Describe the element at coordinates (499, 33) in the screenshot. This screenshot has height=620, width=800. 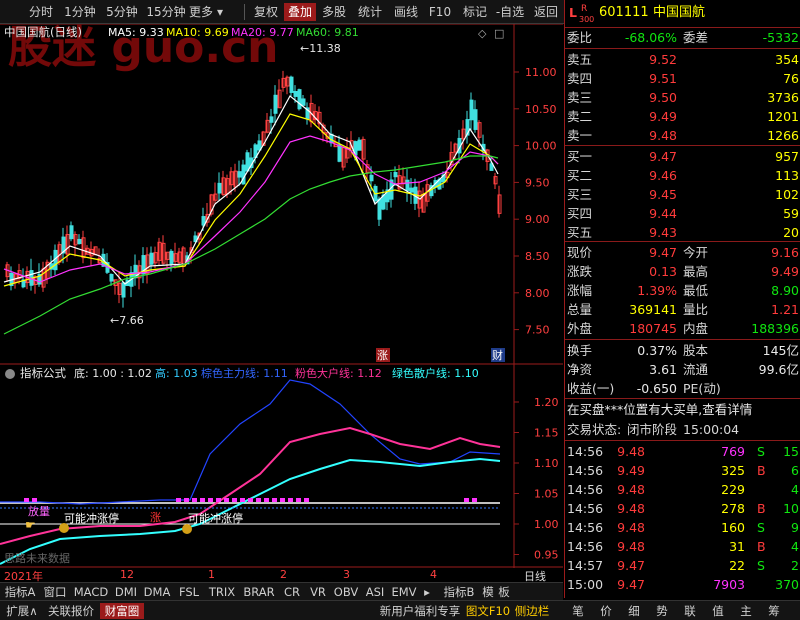
I see `close-icon: □` at that location.